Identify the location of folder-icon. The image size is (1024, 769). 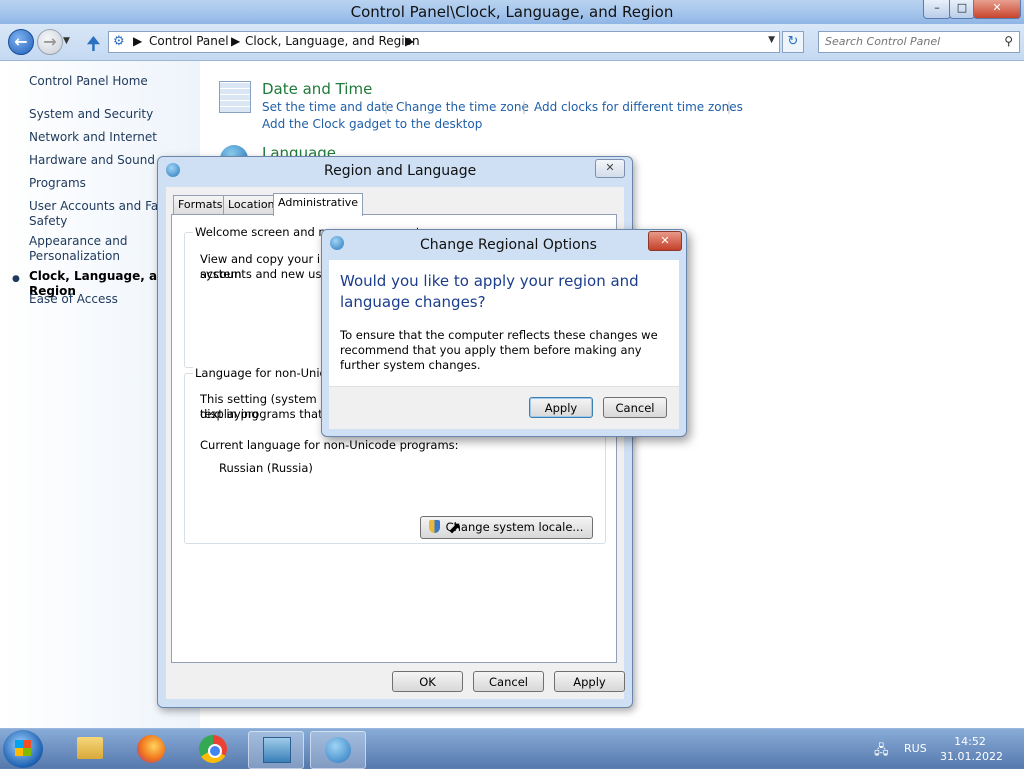
(90, 748).